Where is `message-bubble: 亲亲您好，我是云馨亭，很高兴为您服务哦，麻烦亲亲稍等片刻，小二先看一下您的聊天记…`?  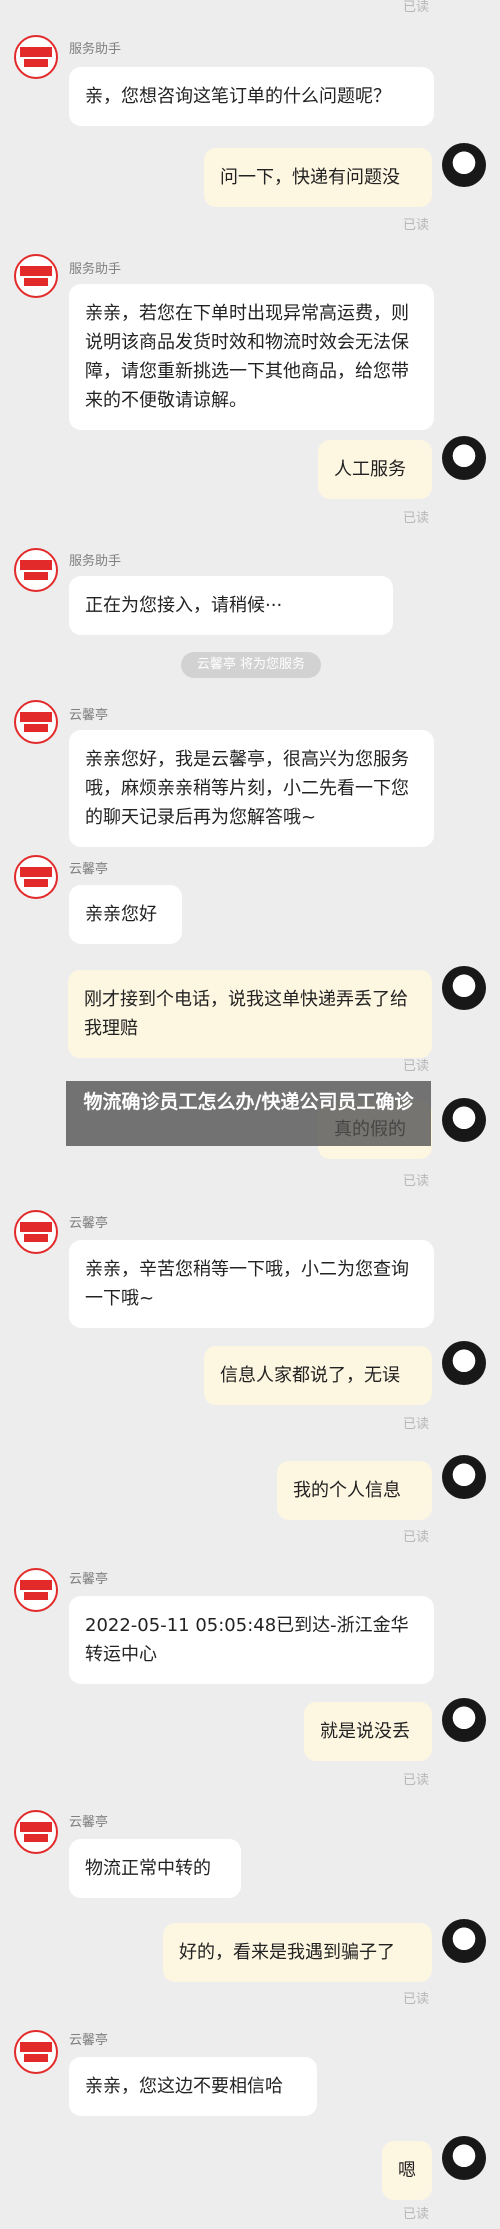 message-bubble: 亲亲您好，我是云馨亭，很高兴为您服务哦，麻烦亲亲稍等片刻，小二先看一下您的聊天记… is located at coordinates (251, 788).